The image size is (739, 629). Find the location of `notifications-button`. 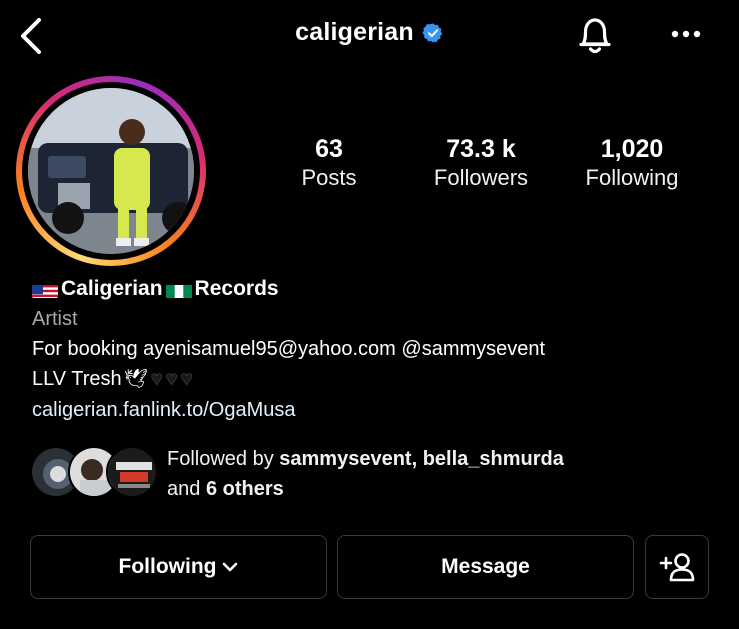

notifications-button is located at coordinates (595, 35).